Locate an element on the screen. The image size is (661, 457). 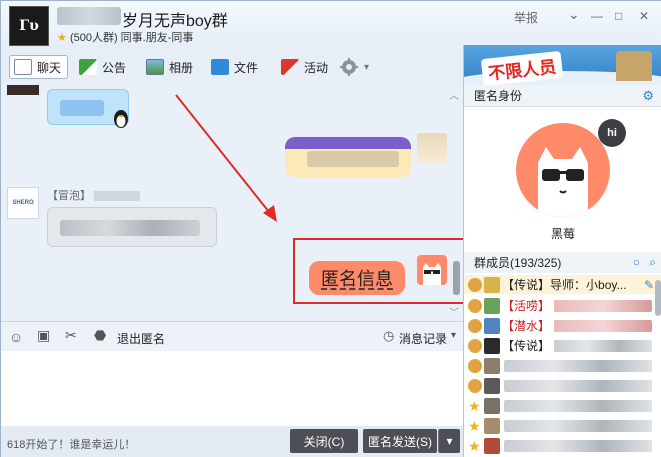
anon-cat-avatar is located at coordinates (432, 270).